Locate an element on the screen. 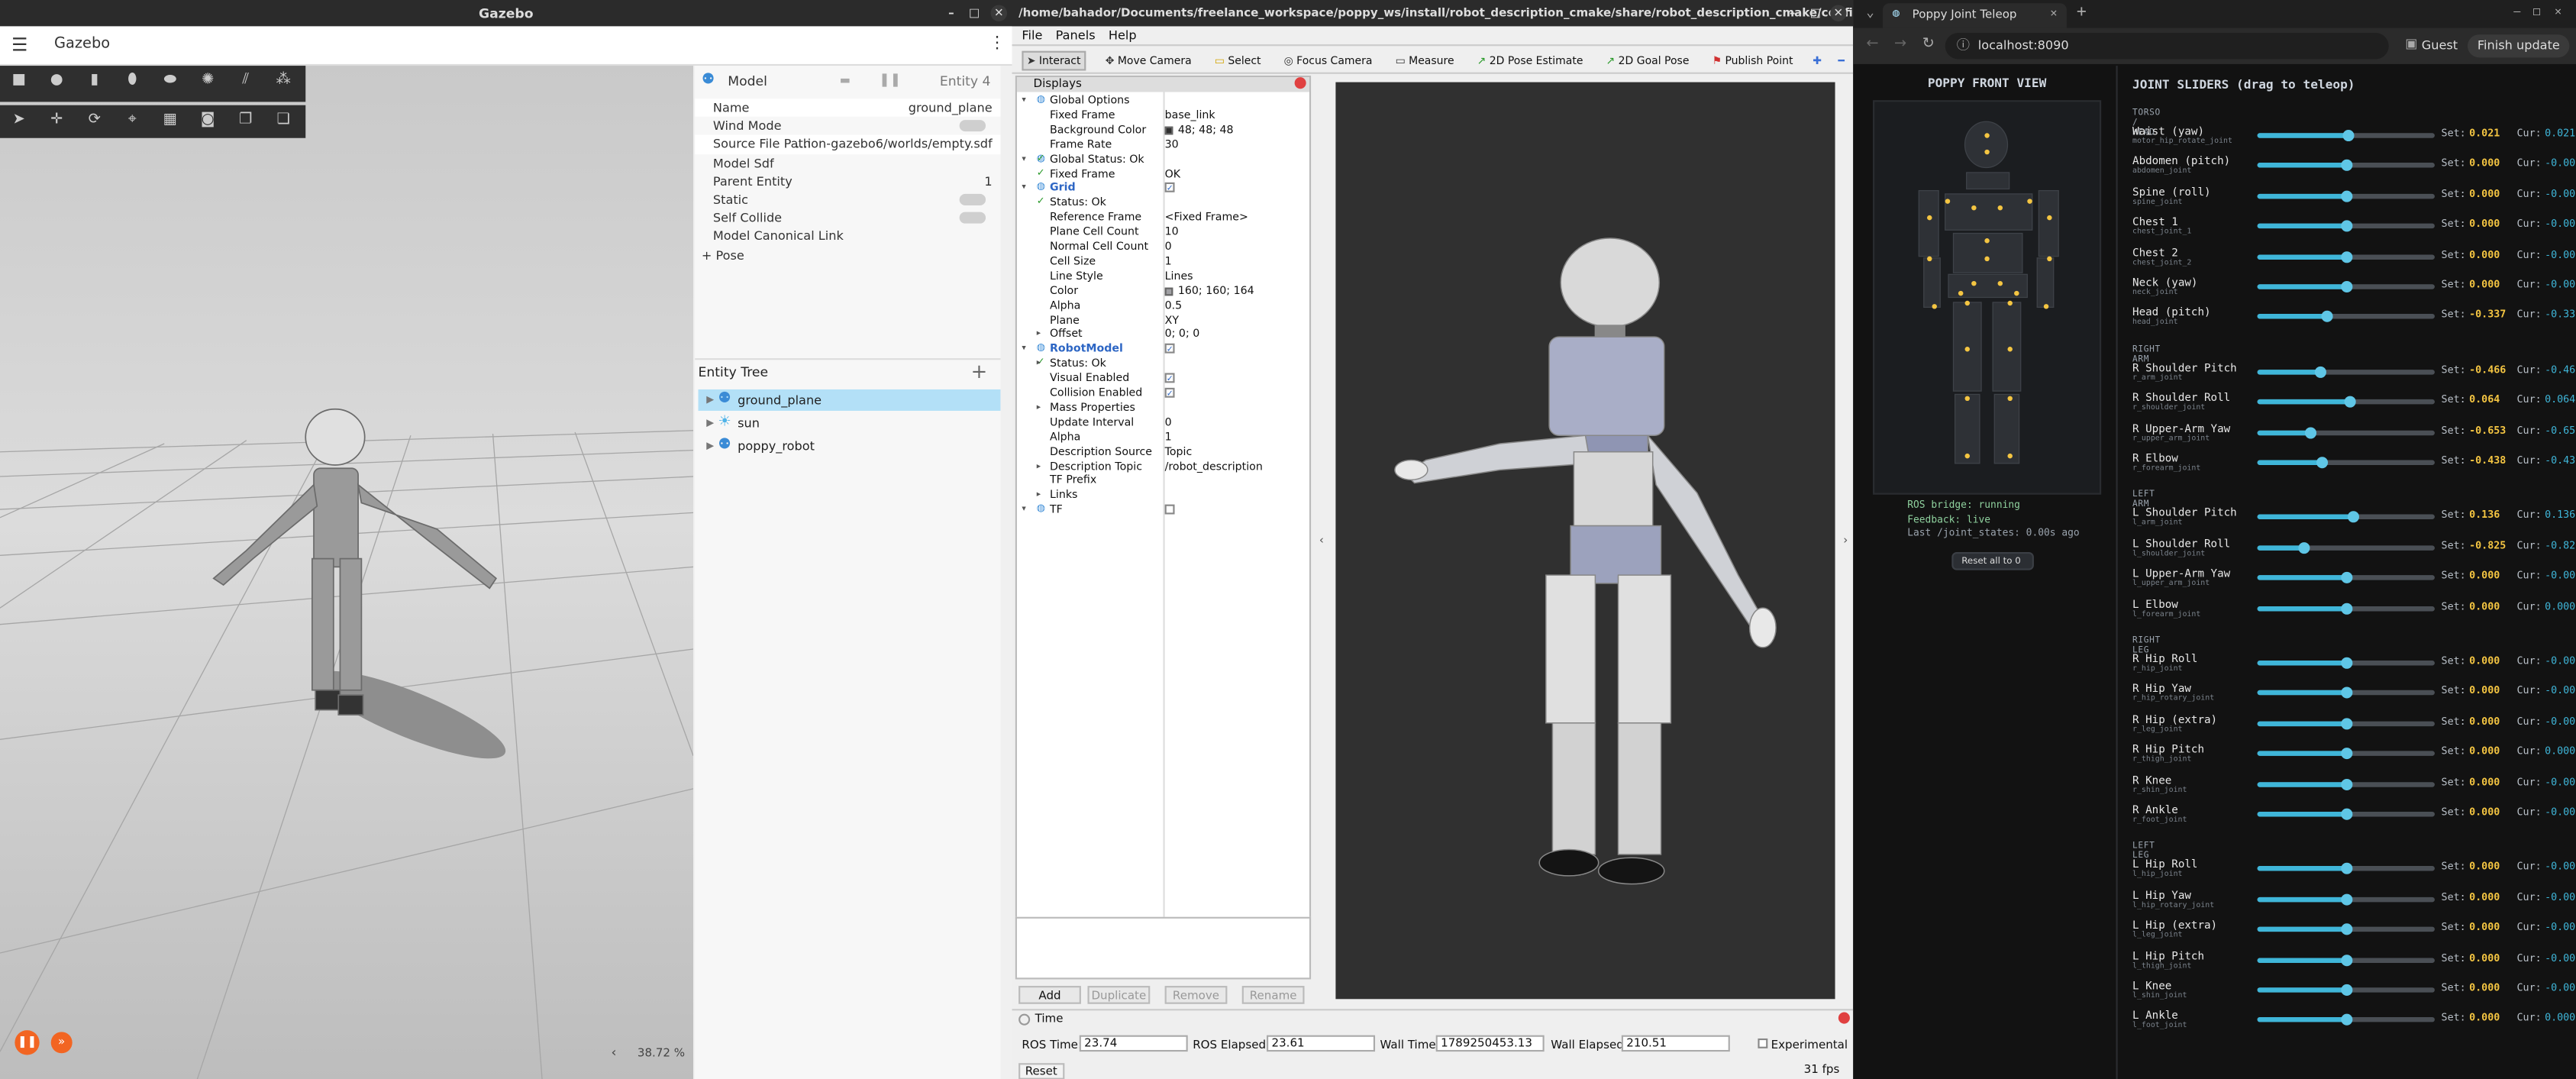  display-property-row: Plane Cell Count 10 is located at coordinates (1163, 232).